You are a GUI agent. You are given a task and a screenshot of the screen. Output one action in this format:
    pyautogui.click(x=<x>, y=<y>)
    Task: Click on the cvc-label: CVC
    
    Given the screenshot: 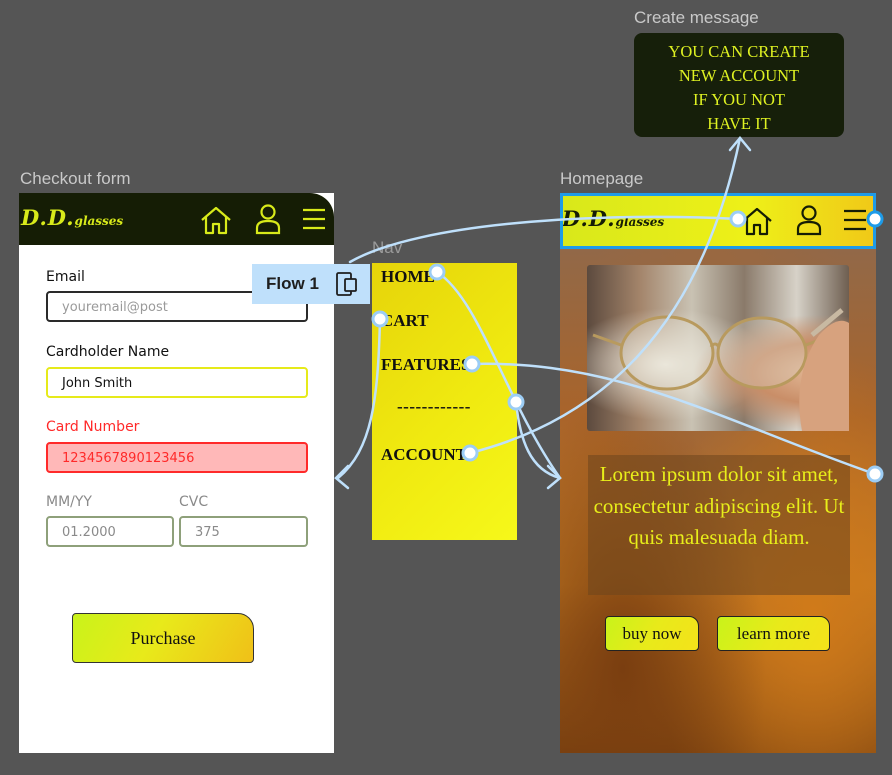 What is the action you would take?
    pyautogui.click(x=194, y=502)
    